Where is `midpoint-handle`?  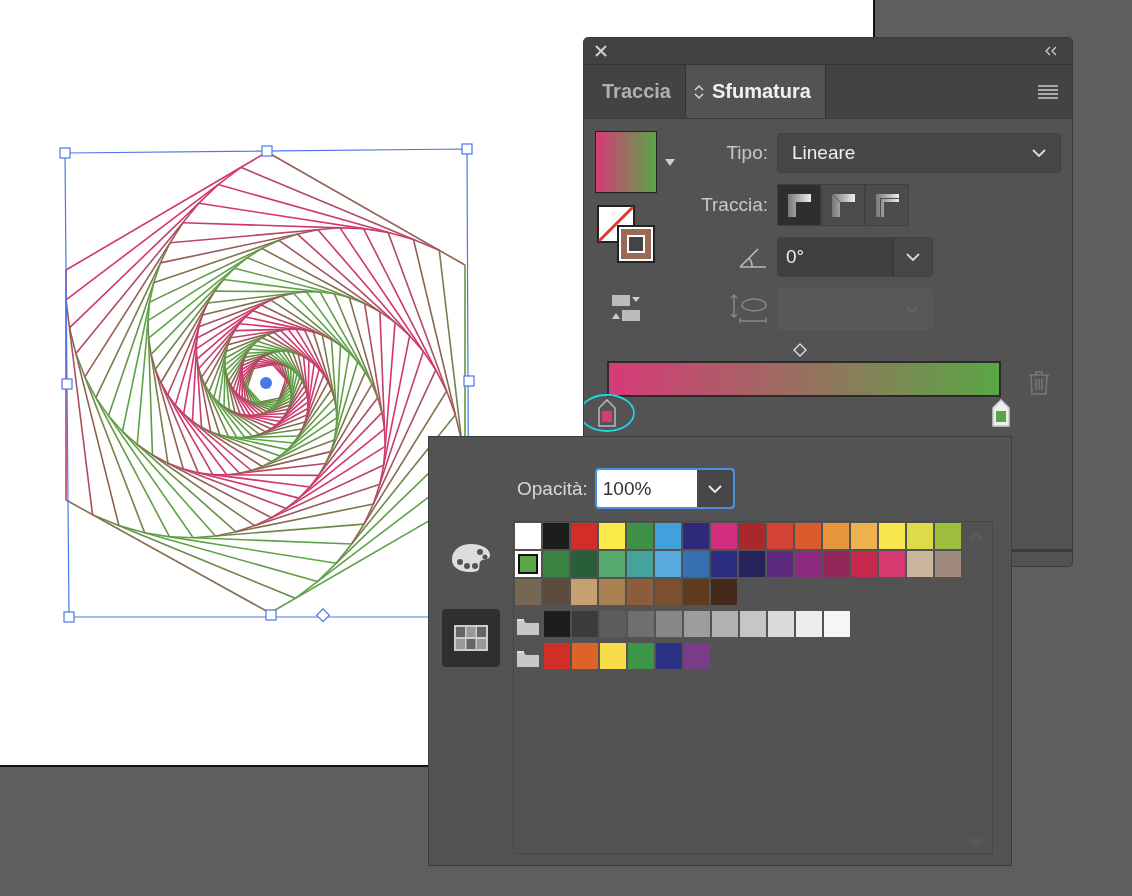 midpoint-handle is located at coordinates (800, 350).